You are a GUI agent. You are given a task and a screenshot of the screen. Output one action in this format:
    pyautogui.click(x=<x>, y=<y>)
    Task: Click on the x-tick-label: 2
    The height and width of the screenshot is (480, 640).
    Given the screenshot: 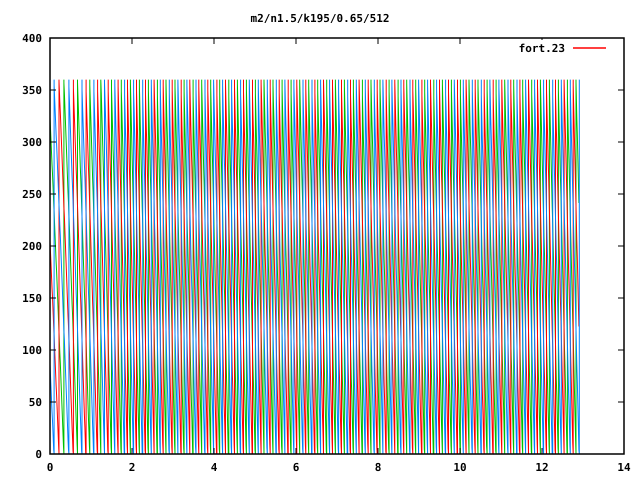 What is the action you would take?
    pyautogui.click(x=132, y=467)
    